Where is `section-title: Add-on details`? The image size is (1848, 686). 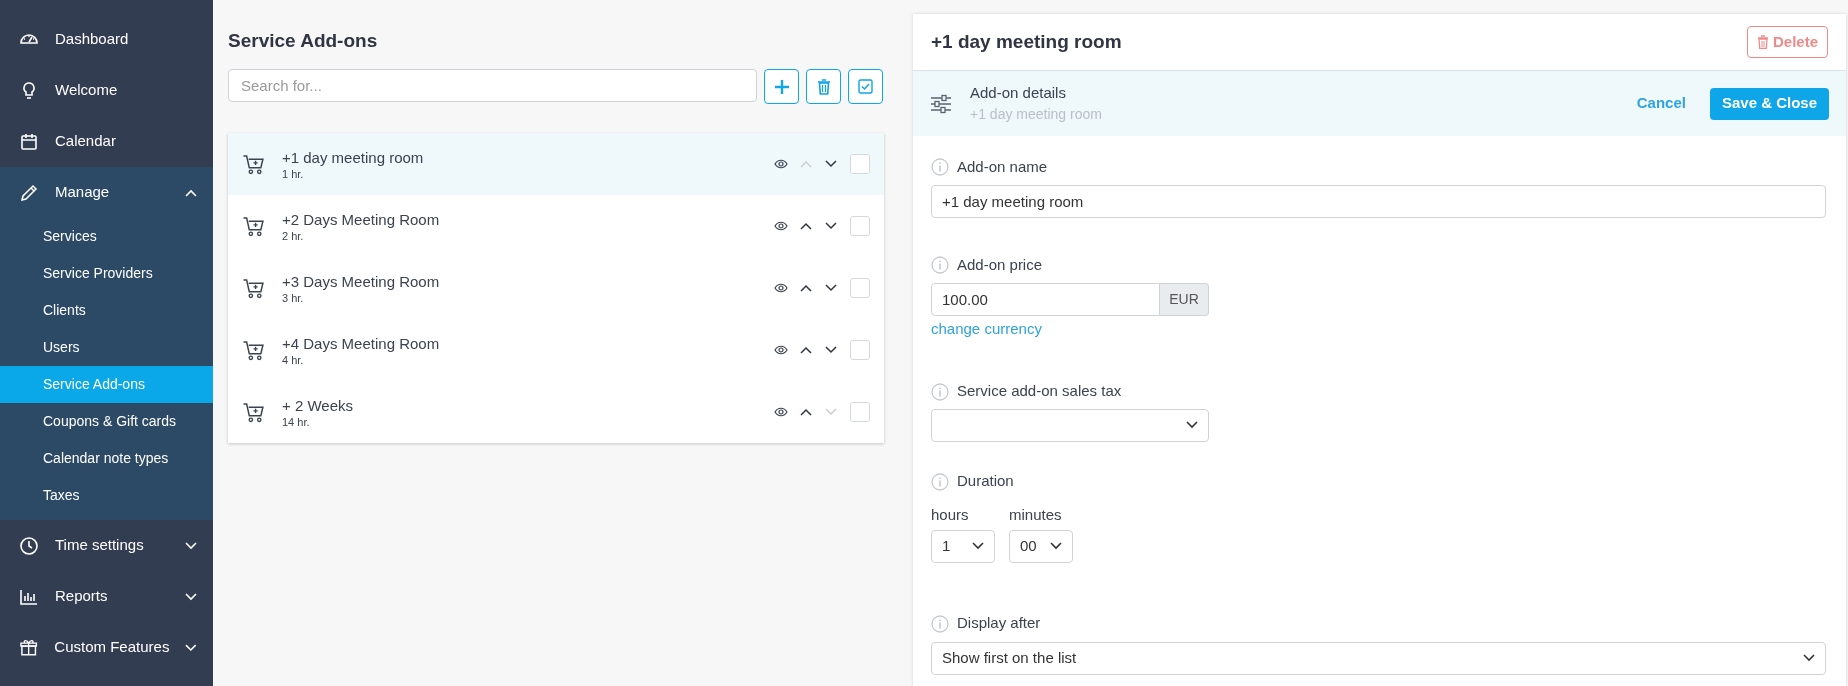
section-title: Add-on details is located at coordinates (1018, 92).